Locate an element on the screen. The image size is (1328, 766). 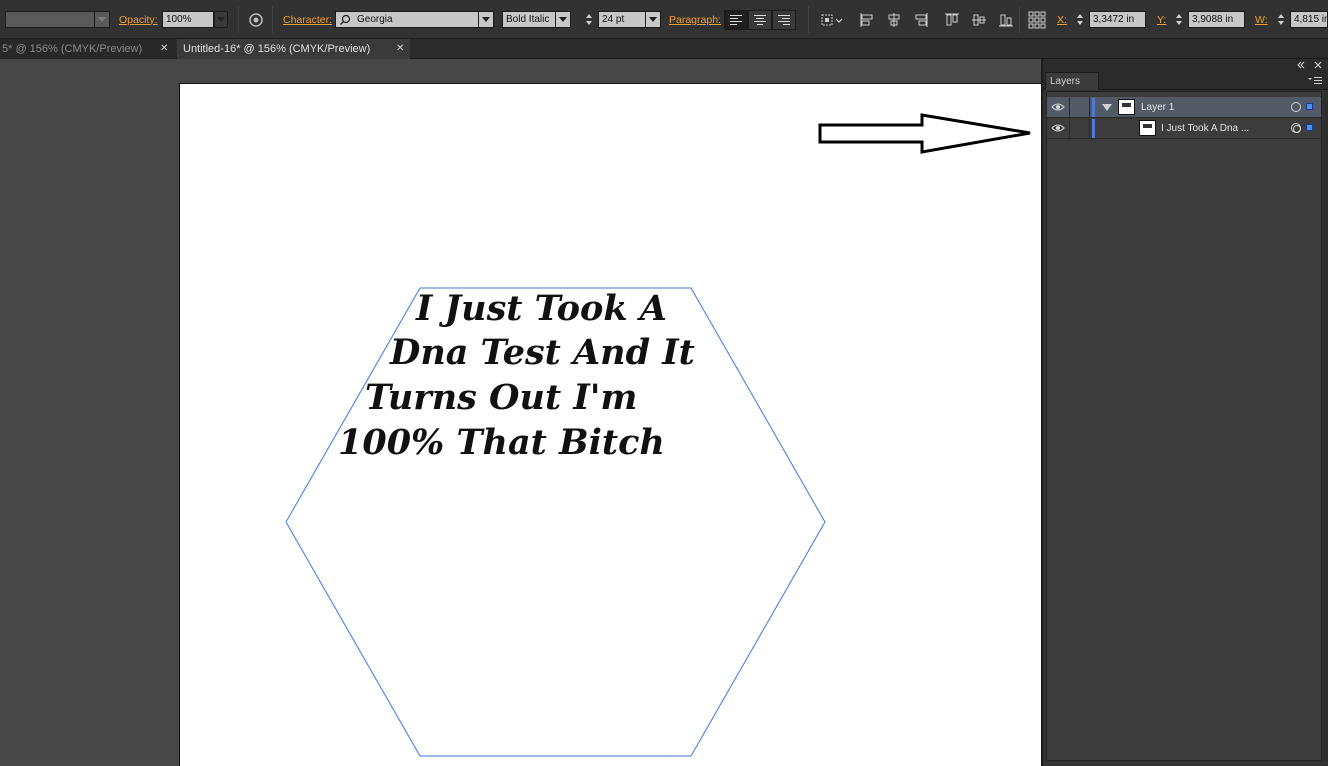
text-line-3: Turns Out I'm is located at coordinates (501, 397).